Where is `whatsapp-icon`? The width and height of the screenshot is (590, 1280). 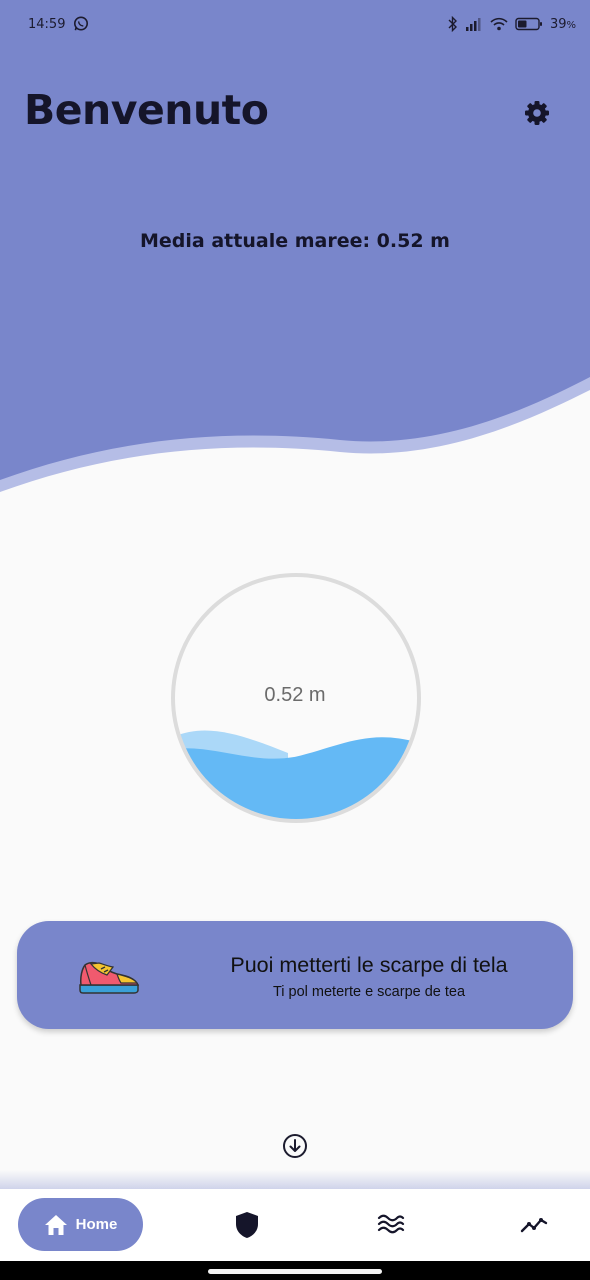 whatsapp-icon is located at coordinates (81, 23).